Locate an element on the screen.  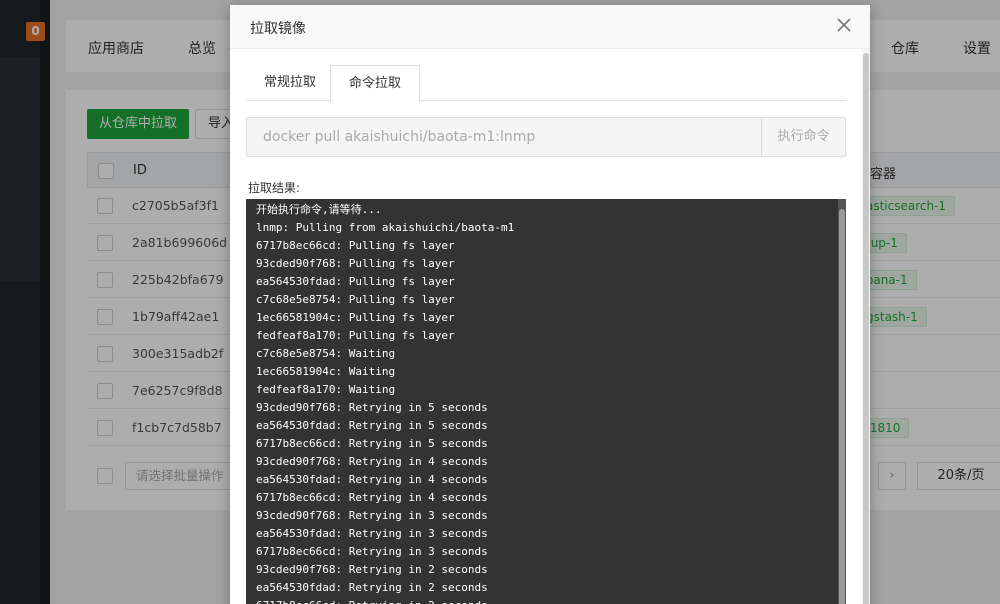
console-line: ea564530fdad: Retrying in 2 seconds is located at coordinates (372, 587).